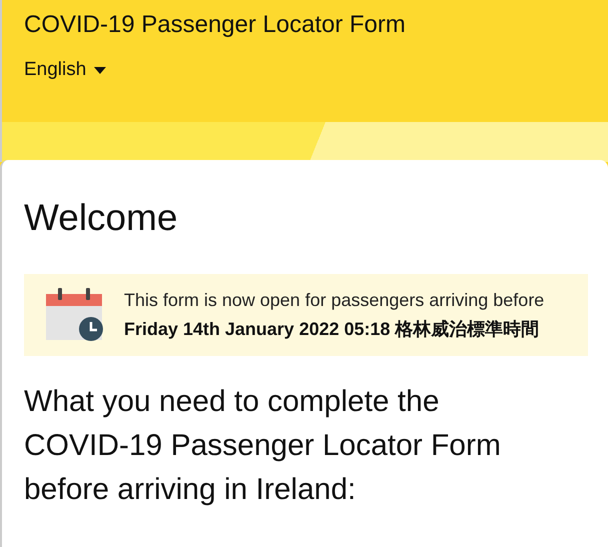 The height and width of the screenshot is (547, 608). What do you see at coordinates (65, 70) in the screenshot?
I see `language-dropdown: English` at bounding box center [65, 70].